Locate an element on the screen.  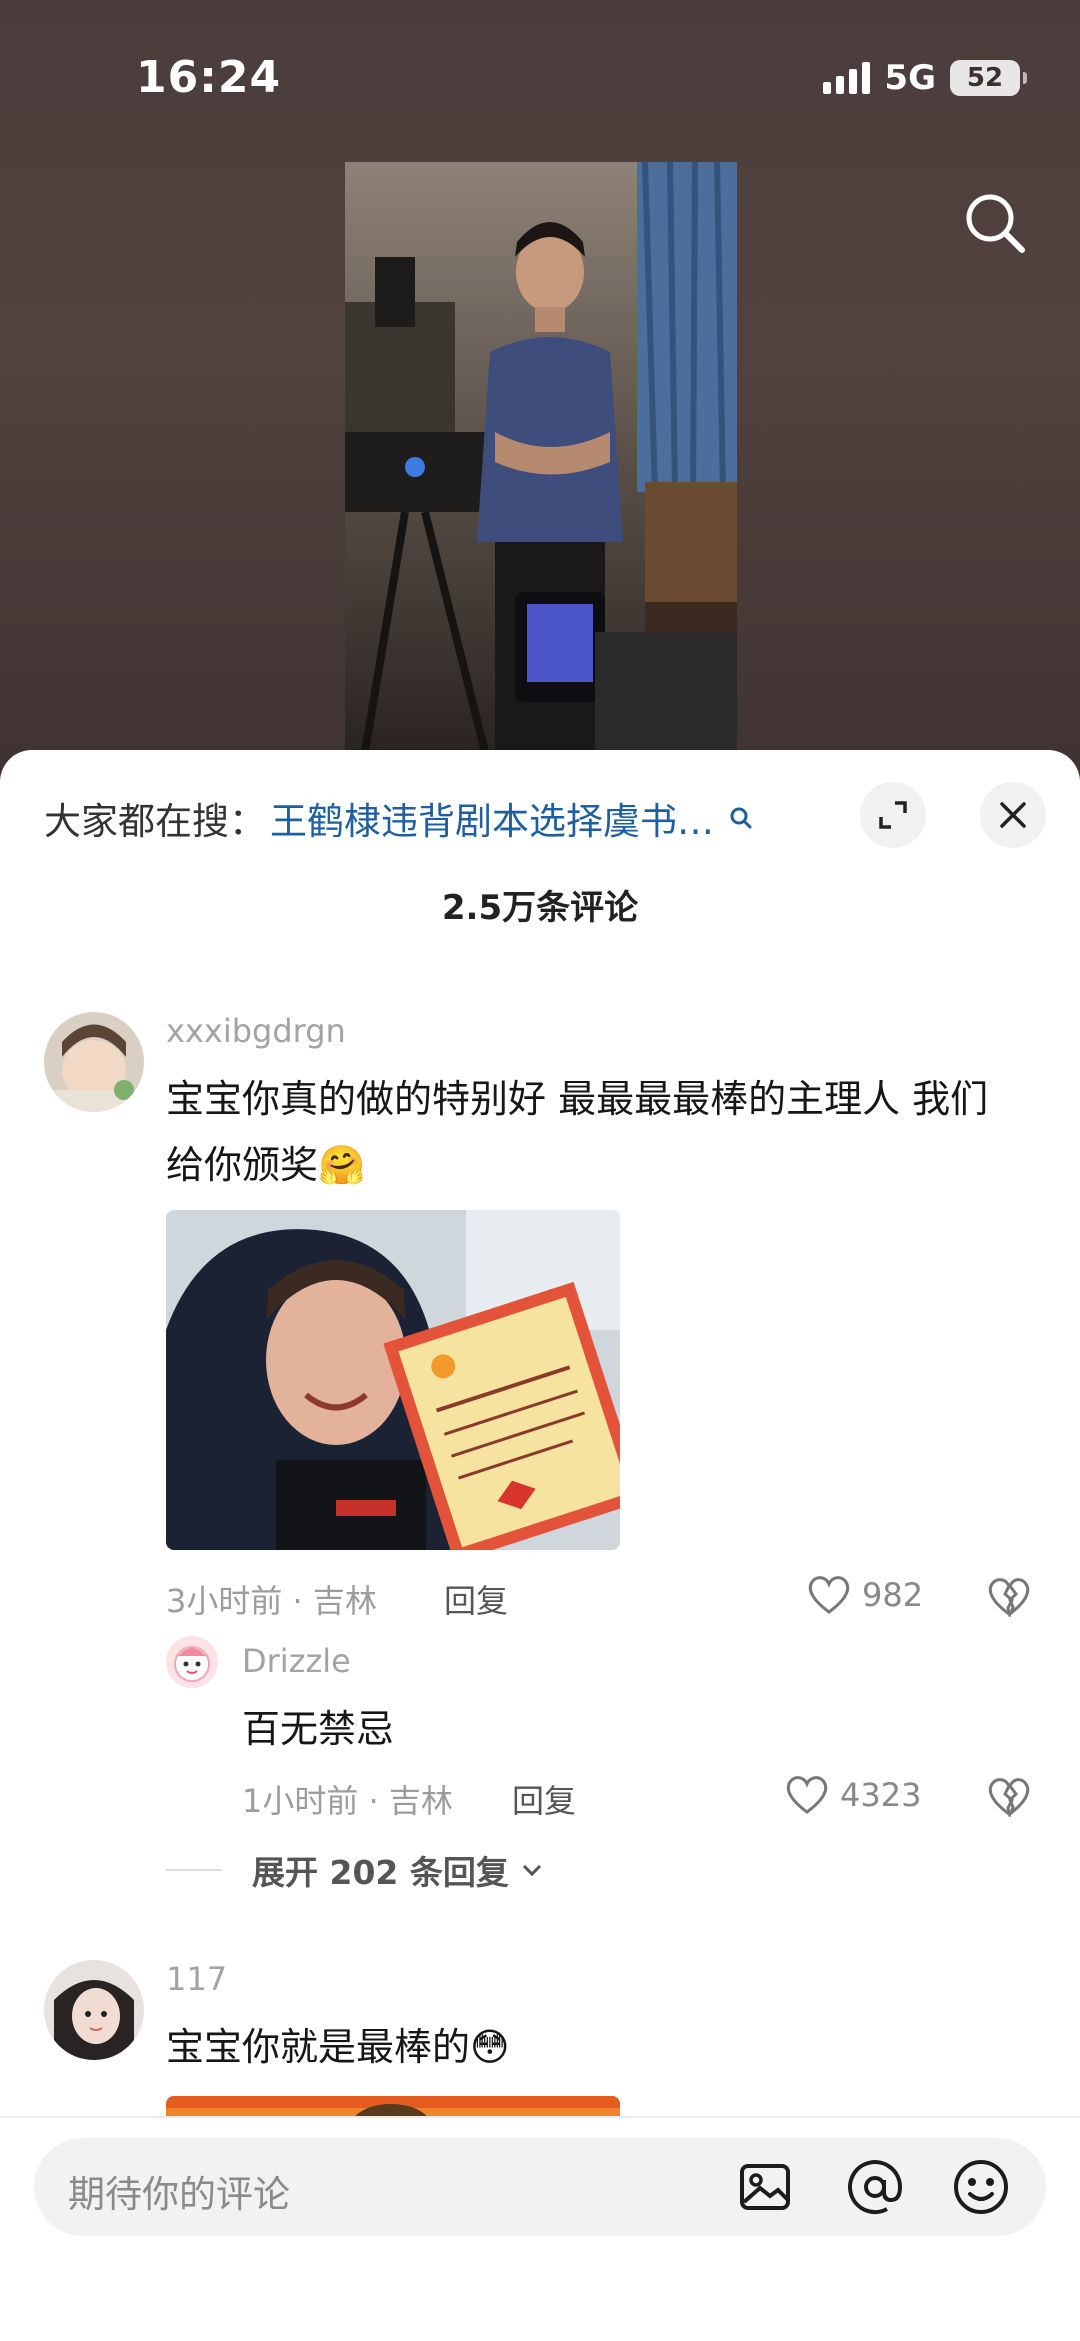
reply-text: 百无禁忌 is located at coordinates (318, 1729).